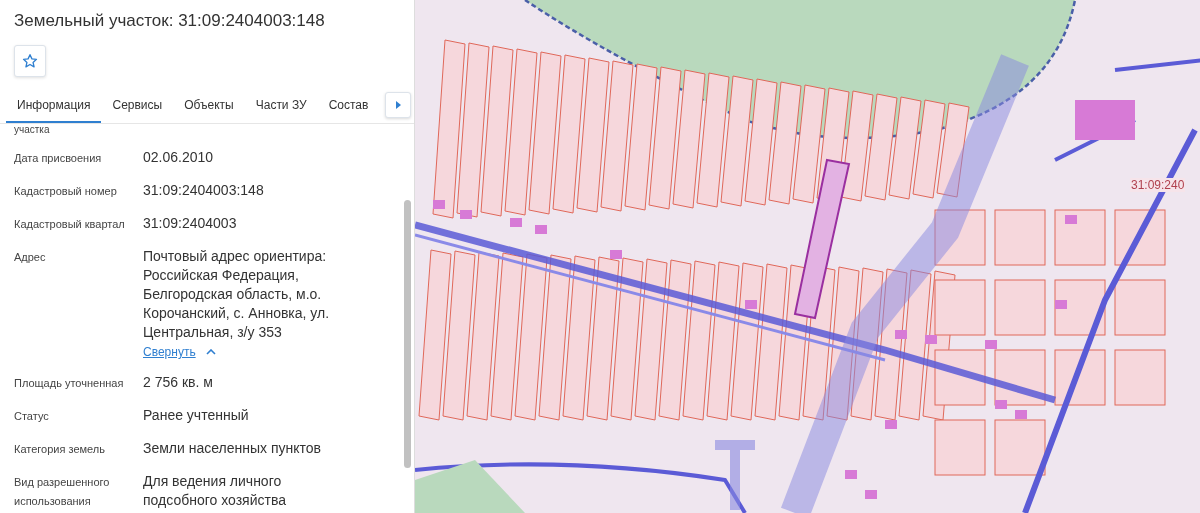 This screenshot has width=1200, height=513. What do you see at coordinates (407, 334) in the screenshot?
I see `scrollbar` at bounding box center [407, 334].